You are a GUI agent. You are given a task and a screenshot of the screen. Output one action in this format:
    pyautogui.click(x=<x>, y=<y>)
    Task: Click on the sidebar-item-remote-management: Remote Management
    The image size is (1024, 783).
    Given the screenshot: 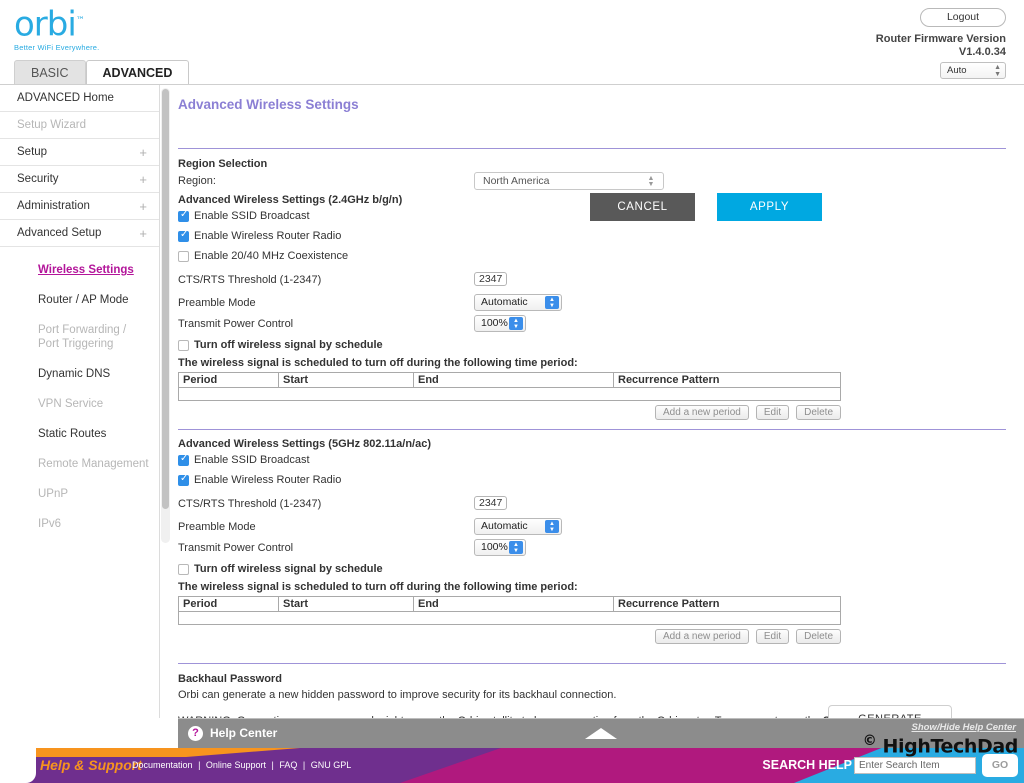 What is the action you would take?
    pyautogui.click(x=79, y=464)
    